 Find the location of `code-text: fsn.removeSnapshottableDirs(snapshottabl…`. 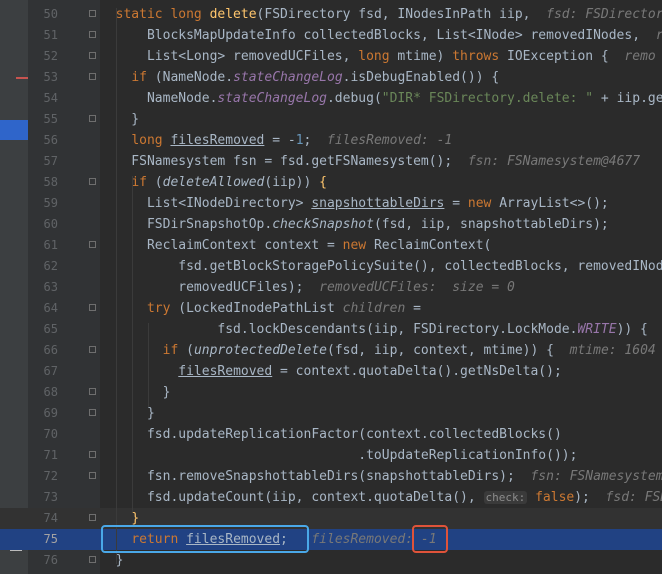

code-text: fsn.removeSnapshottableDirs(snapshottabl… is located at coordinates (381, 476).